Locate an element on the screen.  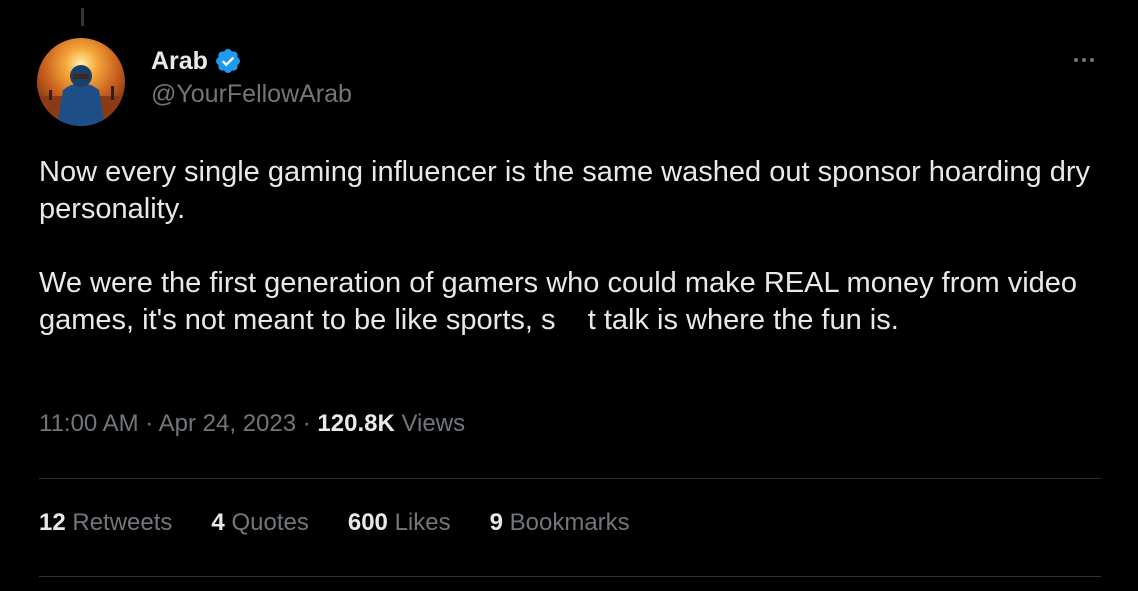
profile-avatar-image is located at coordinates (81, 82).